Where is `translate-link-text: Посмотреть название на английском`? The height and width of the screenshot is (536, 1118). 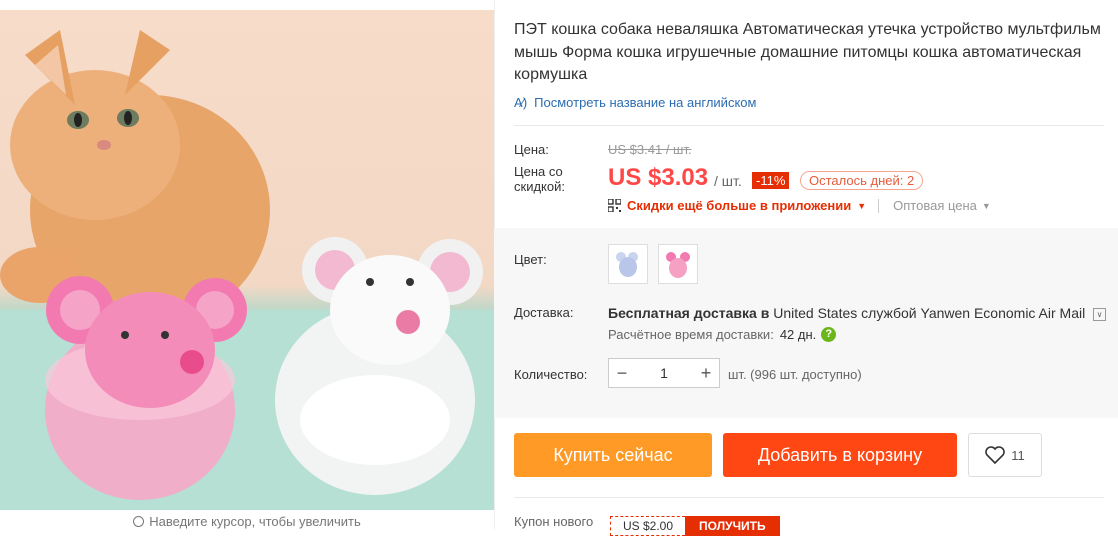 translate-link-text: Посмотреть название на английском is located at coordinates (645, 102).